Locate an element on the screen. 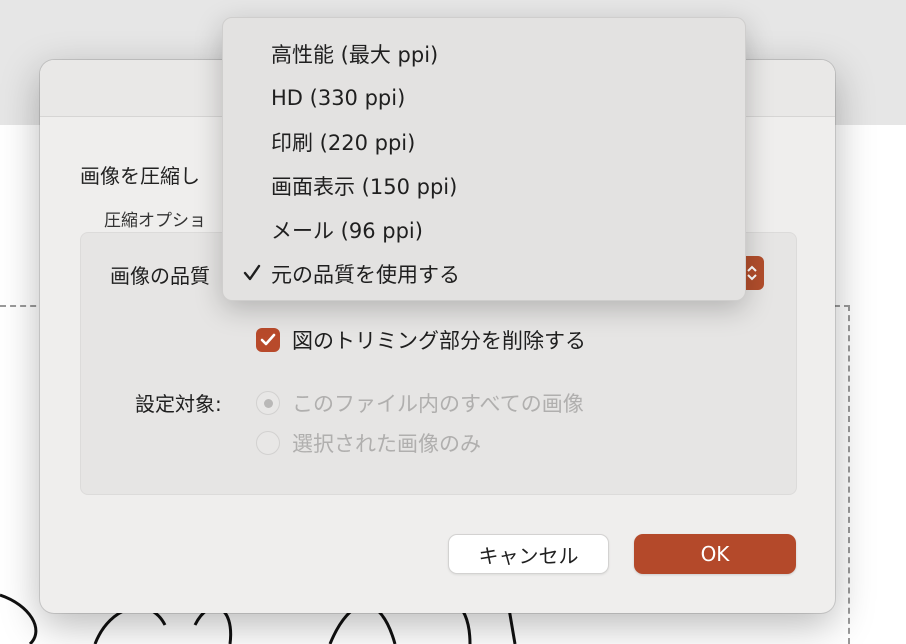  menu-item-original-quality: 元の品質を使用する is located at coordinates (484, 274).